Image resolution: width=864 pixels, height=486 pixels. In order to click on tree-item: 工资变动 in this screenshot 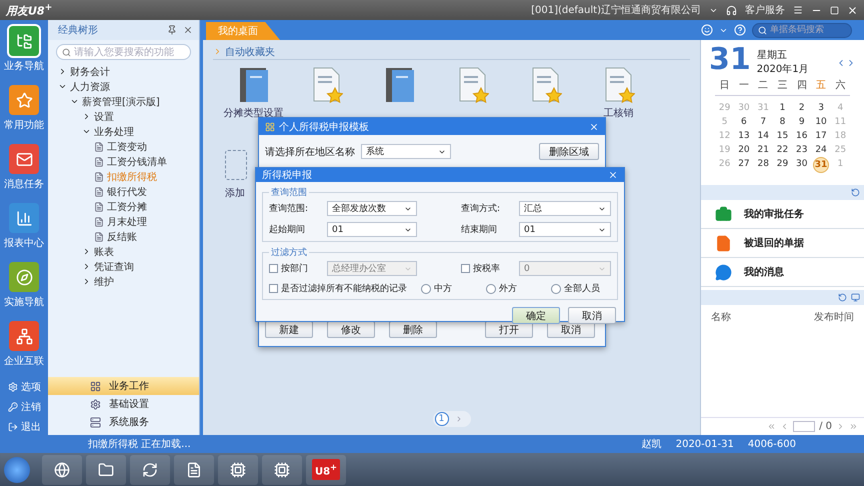, I will do `click(127, 147)`.